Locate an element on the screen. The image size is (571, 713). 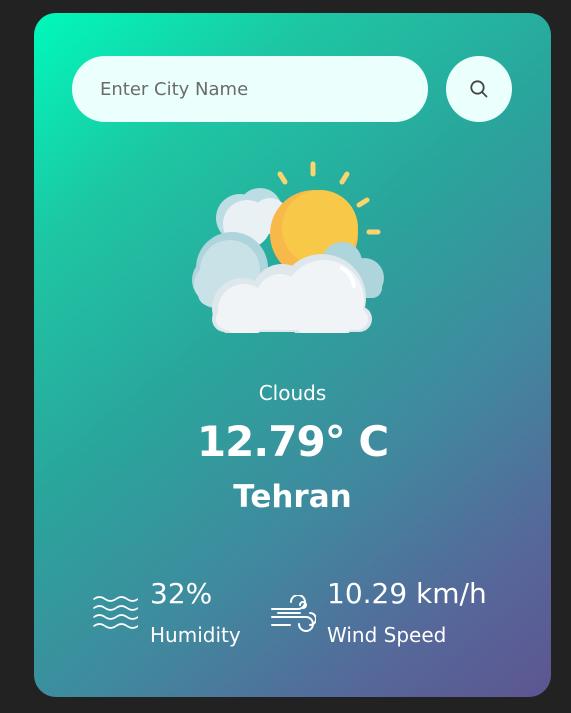
search-bar is located at coordinates (292, 89).